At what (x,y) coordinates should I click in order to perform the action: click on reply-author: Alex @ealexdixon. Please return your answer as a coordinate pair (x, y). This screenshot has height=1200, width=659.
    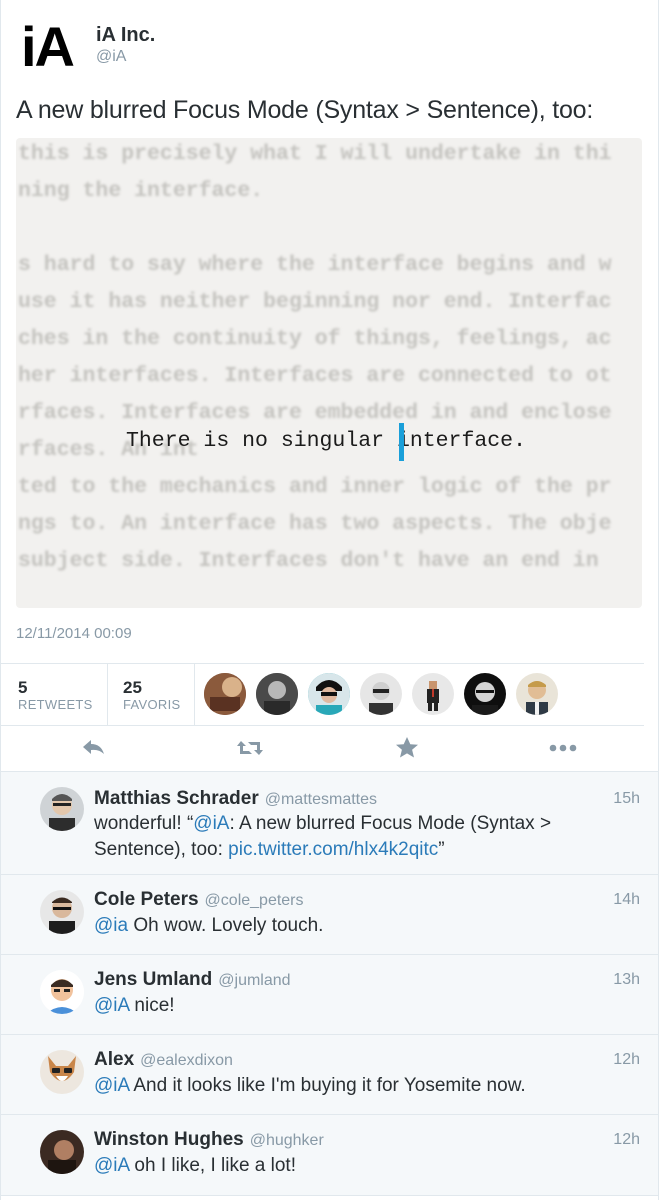
    Looking at the image, I should click on (163, 1060).